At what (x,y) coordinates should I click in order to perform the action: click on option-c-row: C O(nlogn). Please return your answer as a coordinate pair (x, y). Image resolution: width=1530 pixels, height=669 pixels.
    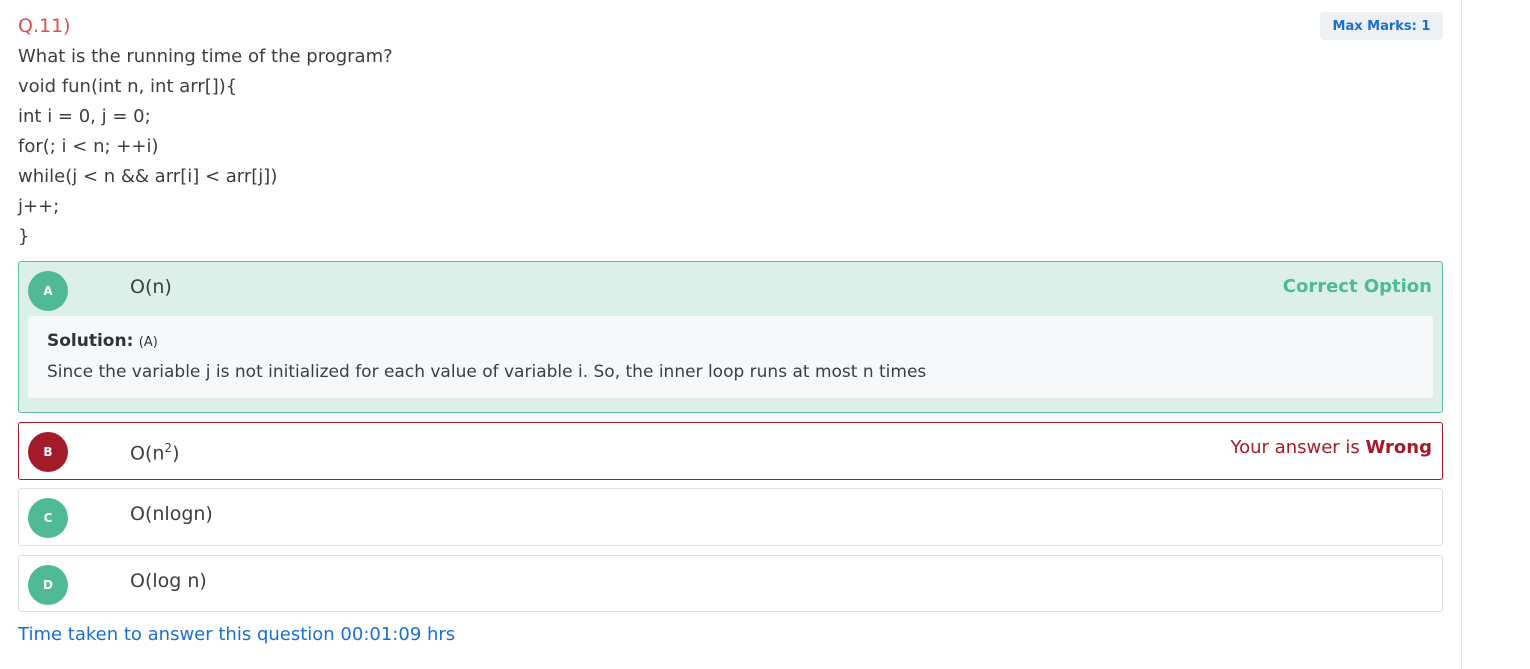
    Looking at the image, I should click on (730, 516).